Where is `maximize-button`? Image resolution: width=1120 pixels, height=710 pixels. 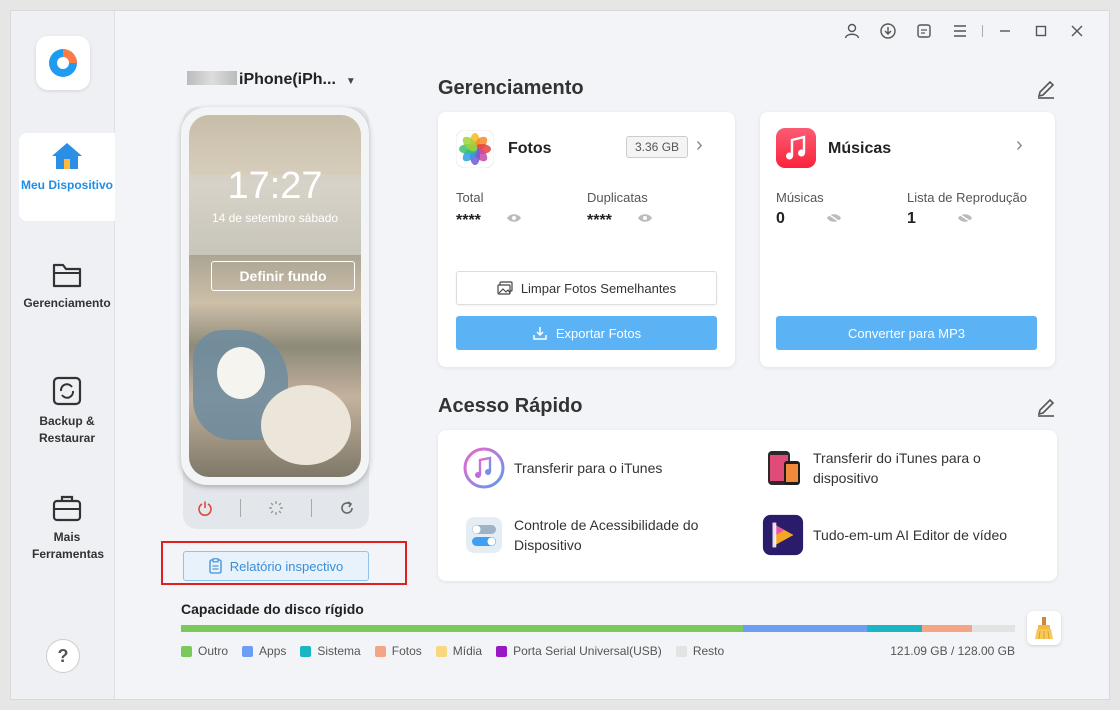 maximize-button is located at coordinates (1041, 31).